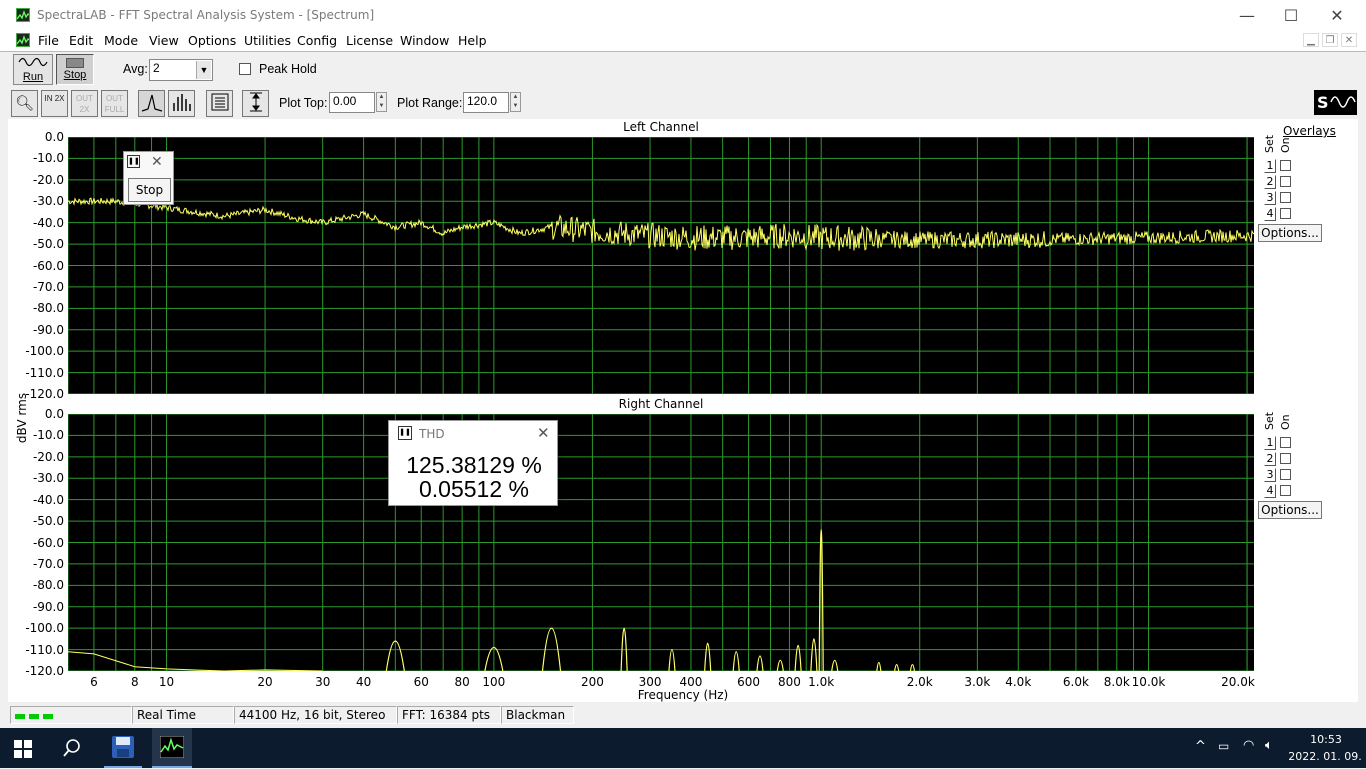 The height and width of the screenshot is (769, 1366). What do you see at coordinates (1269, 143) in the screenshot?
I see `left-set-label: Set` at bounding box center [1269, 143].